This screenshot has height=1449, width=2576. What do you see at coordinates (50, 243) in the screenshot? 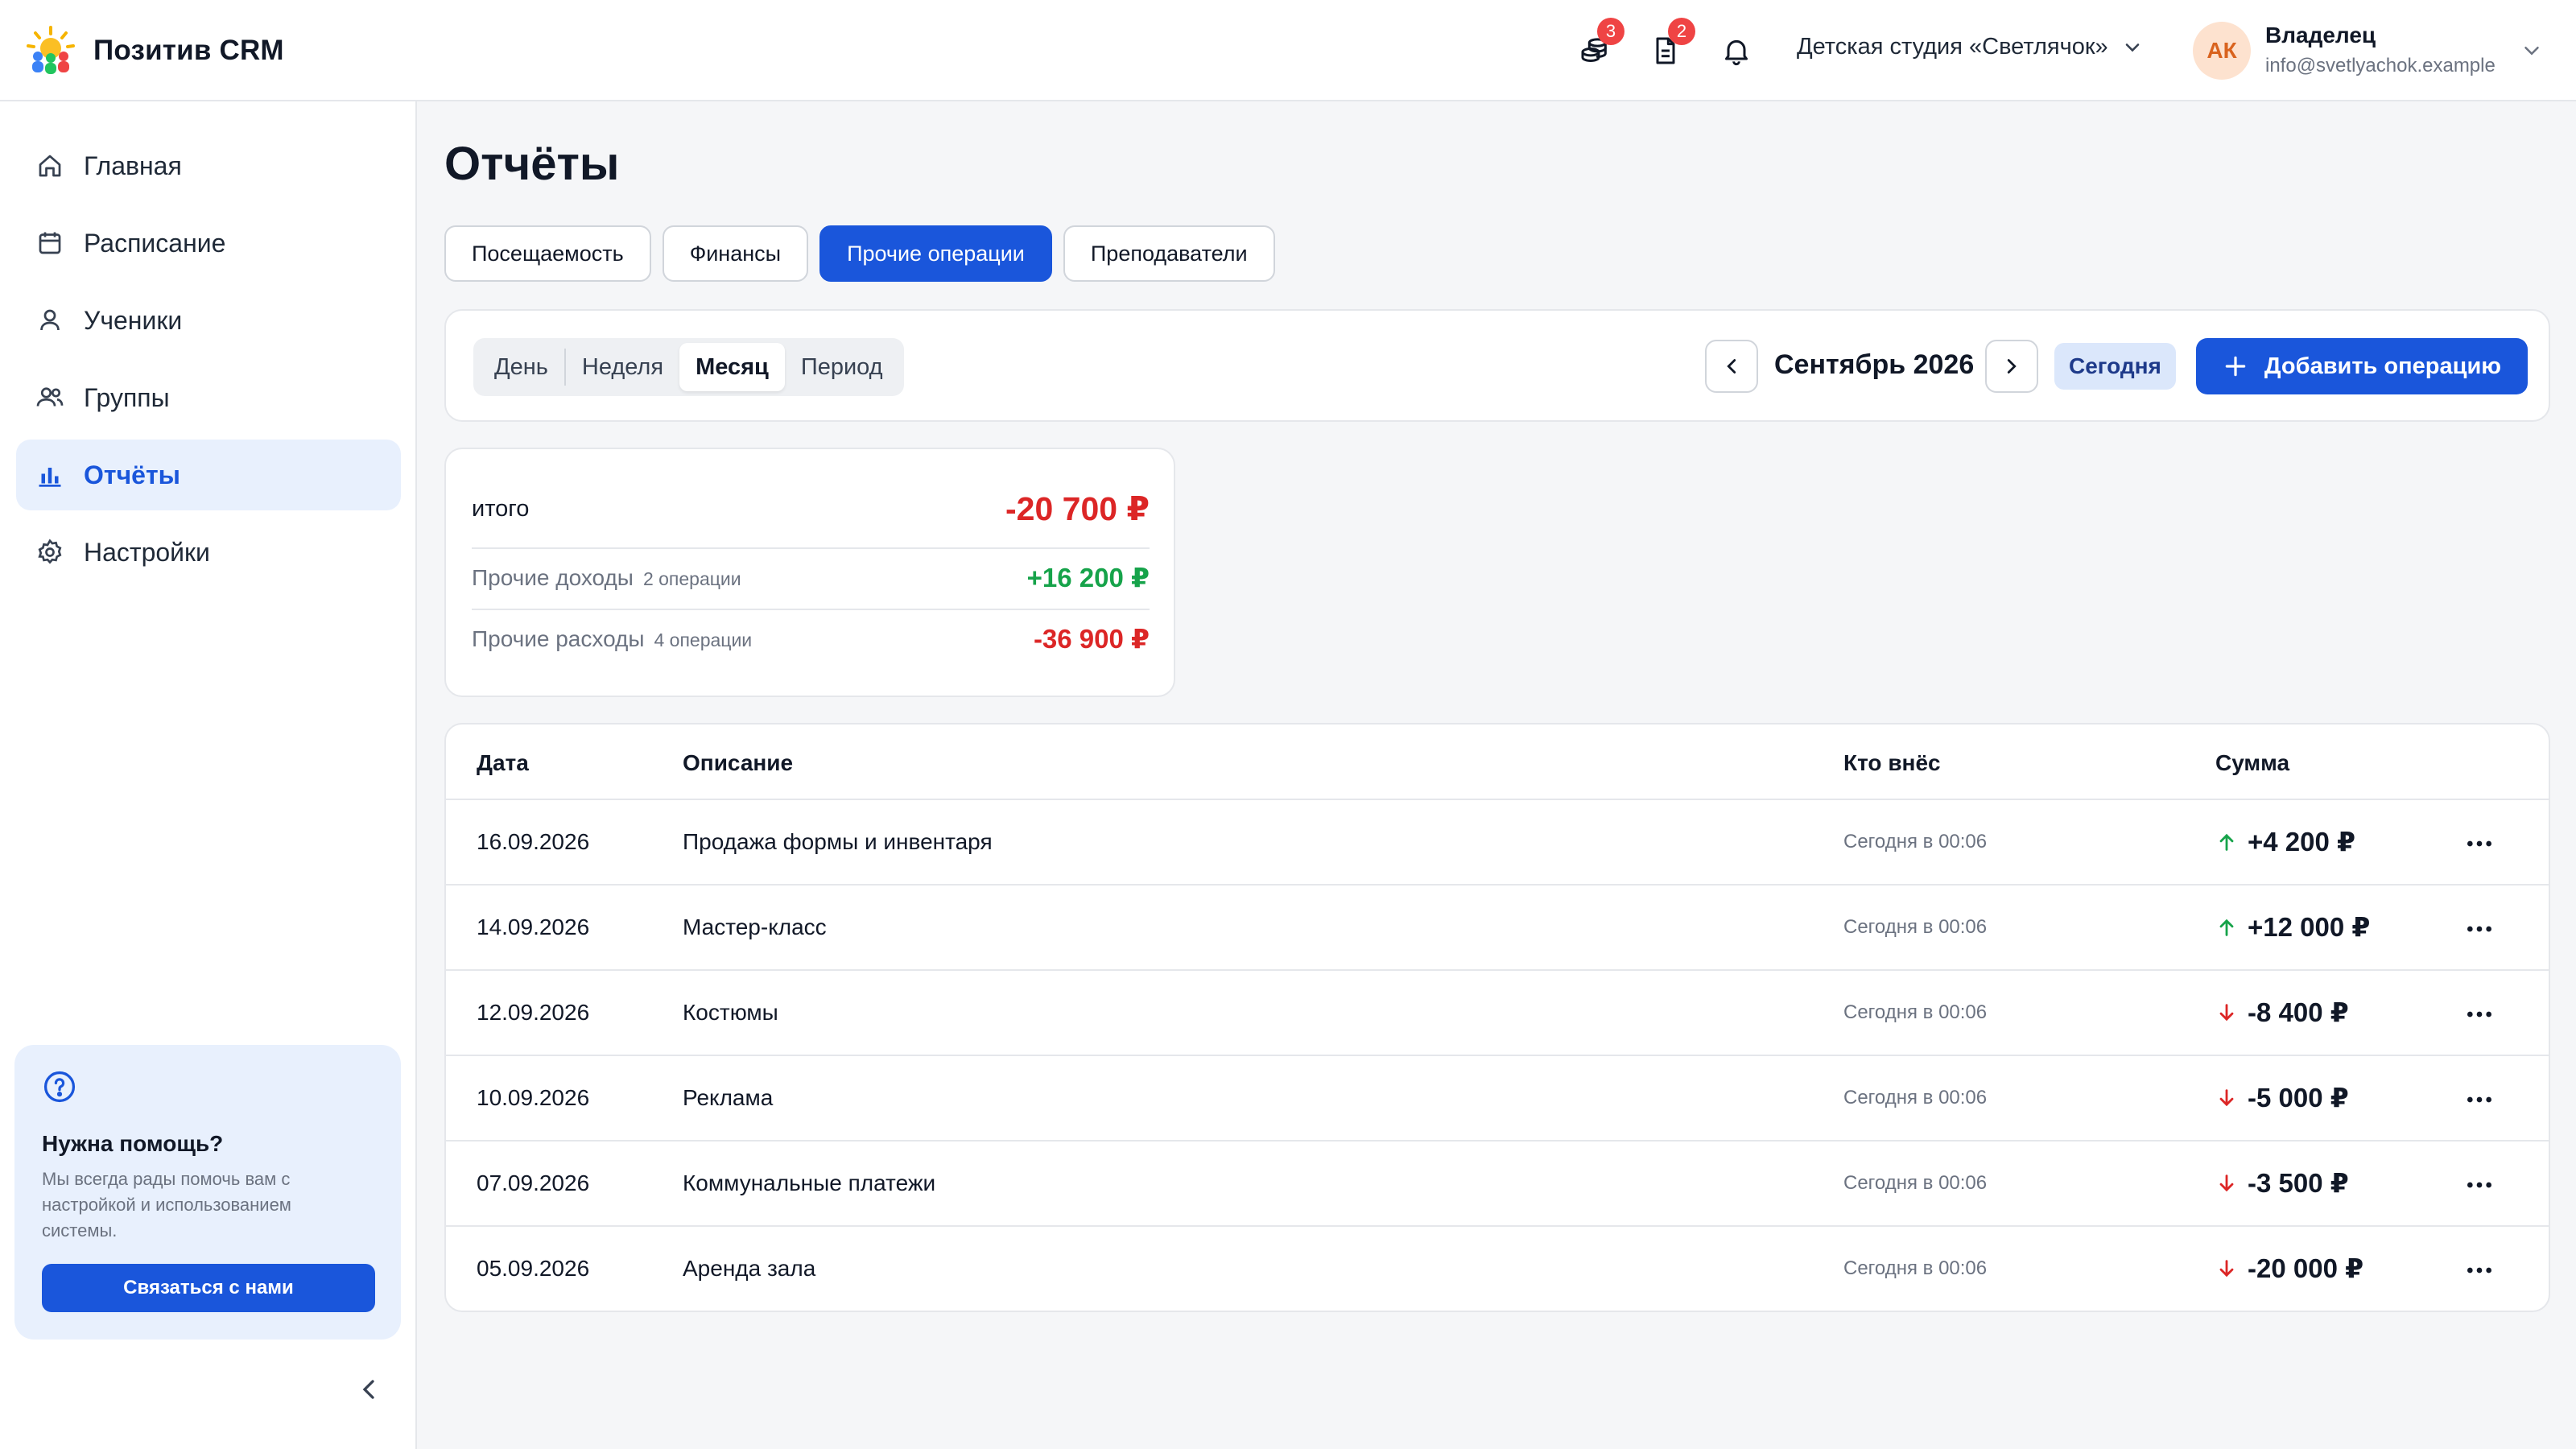
I see `calendar-icon` at bounding box center [50, 243].